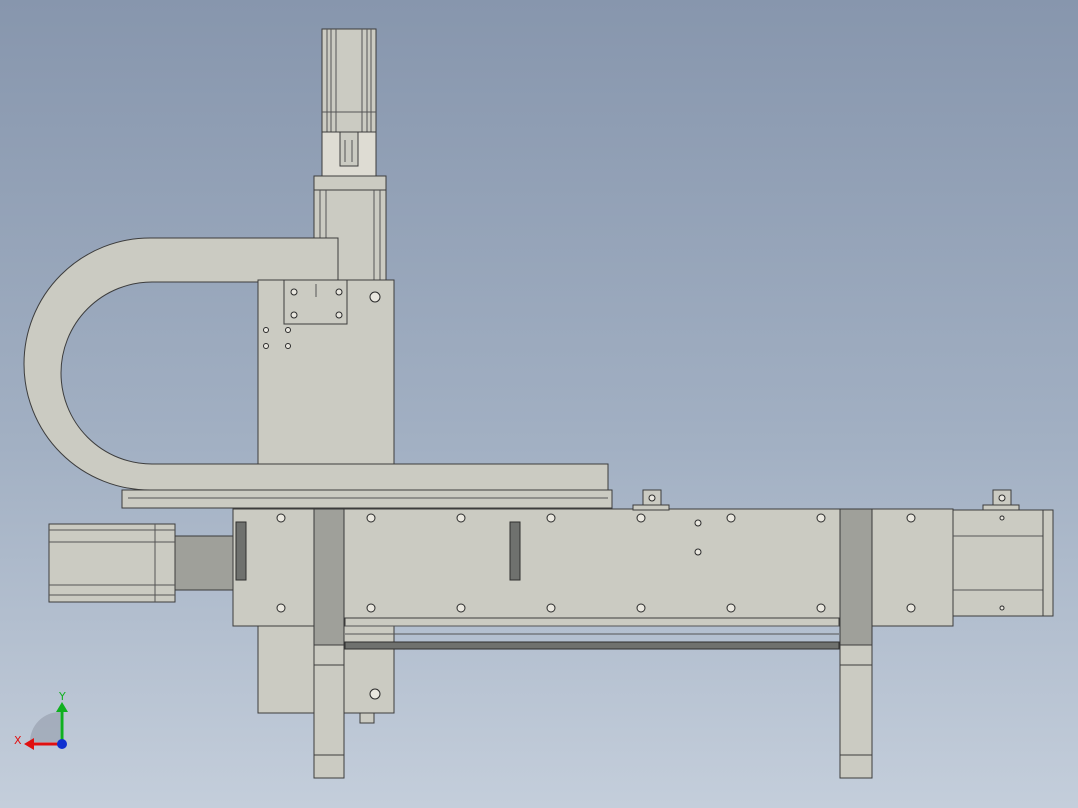  I want to click on z-axis-dot, so click(62, 744).